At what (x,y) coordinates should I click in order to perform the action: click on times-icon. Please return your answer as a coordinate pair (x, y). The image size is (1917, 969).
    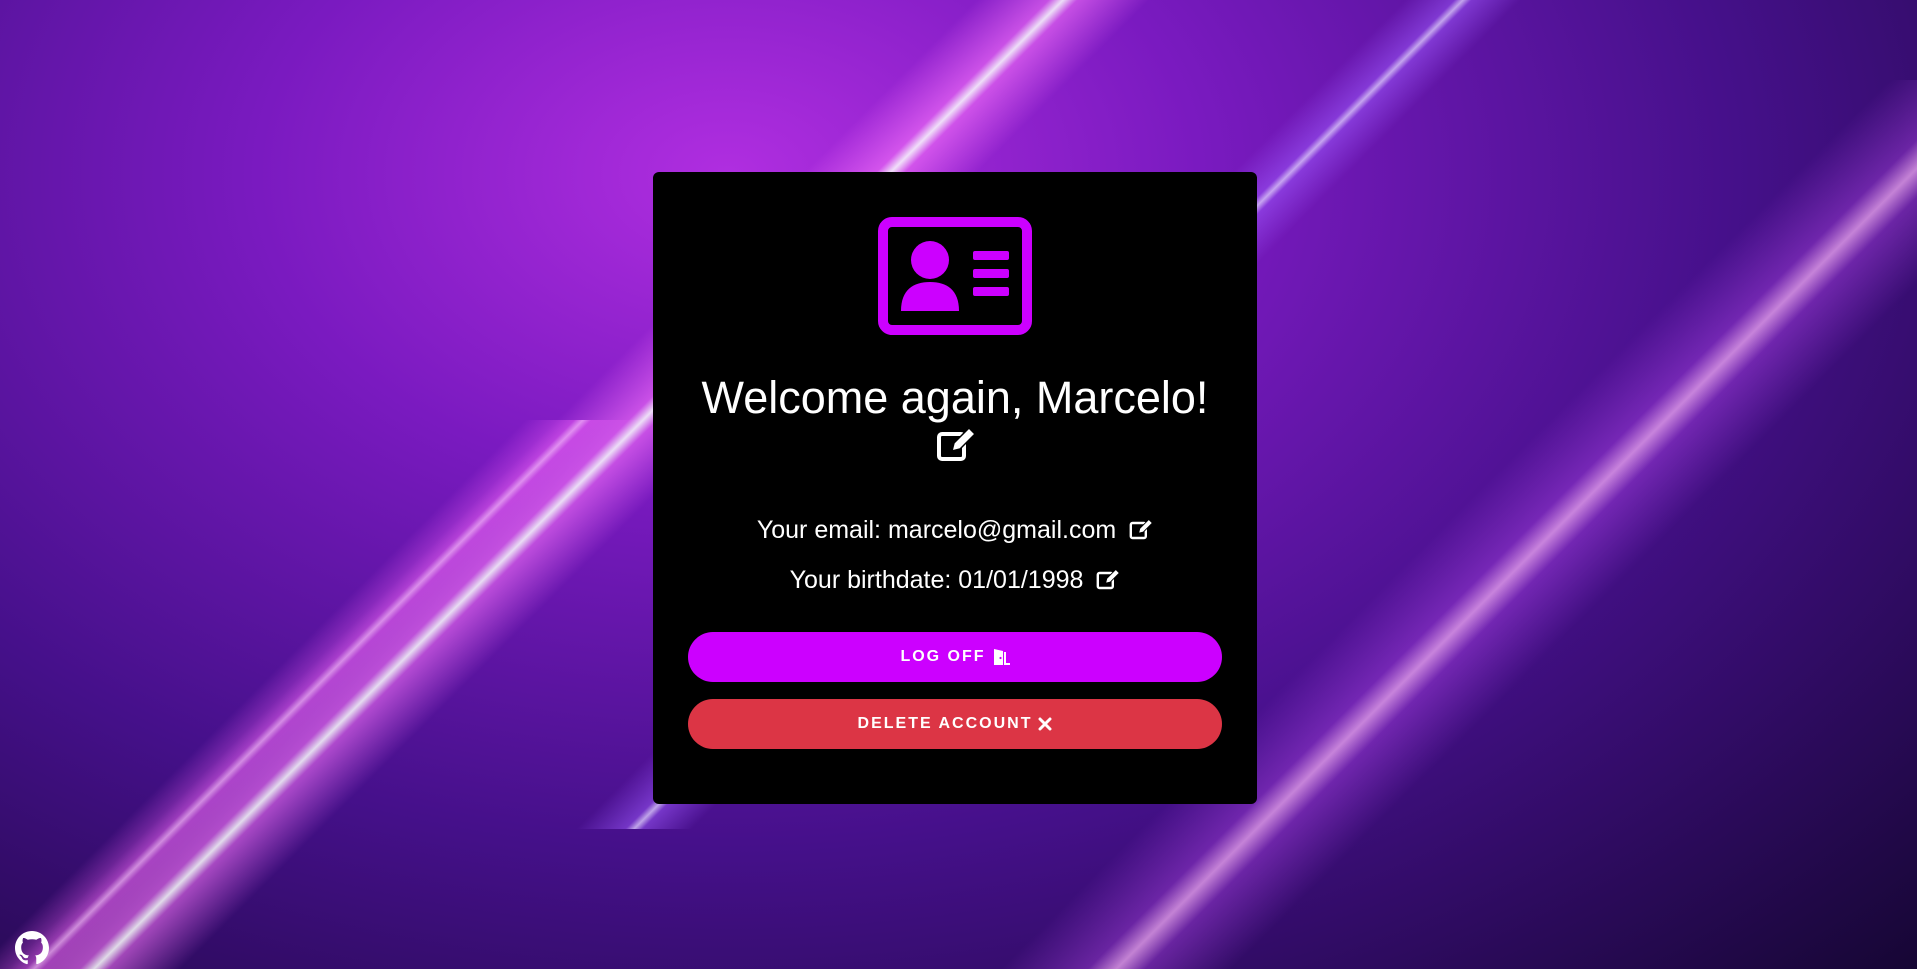
    Looking at the image, I should click on (1045, 724).